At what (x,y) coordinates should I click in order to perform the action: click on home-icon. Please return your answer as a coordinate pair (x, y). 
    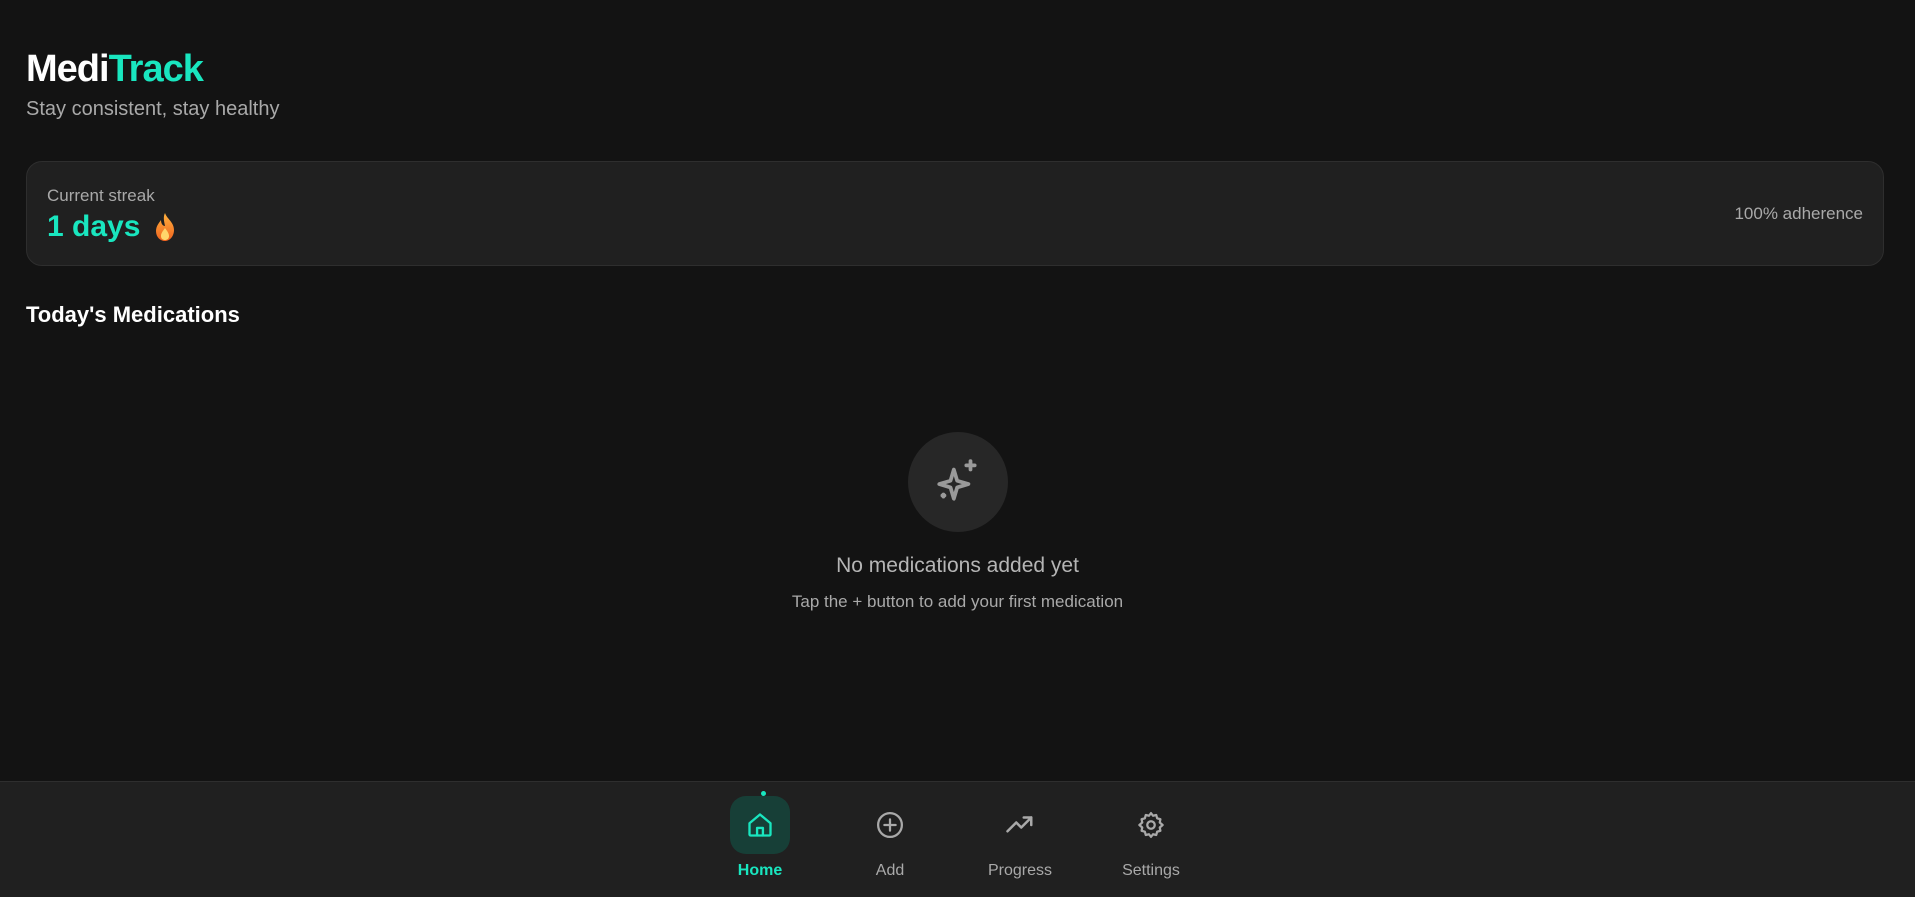
    Looking at the image, I should click on (760, 825).